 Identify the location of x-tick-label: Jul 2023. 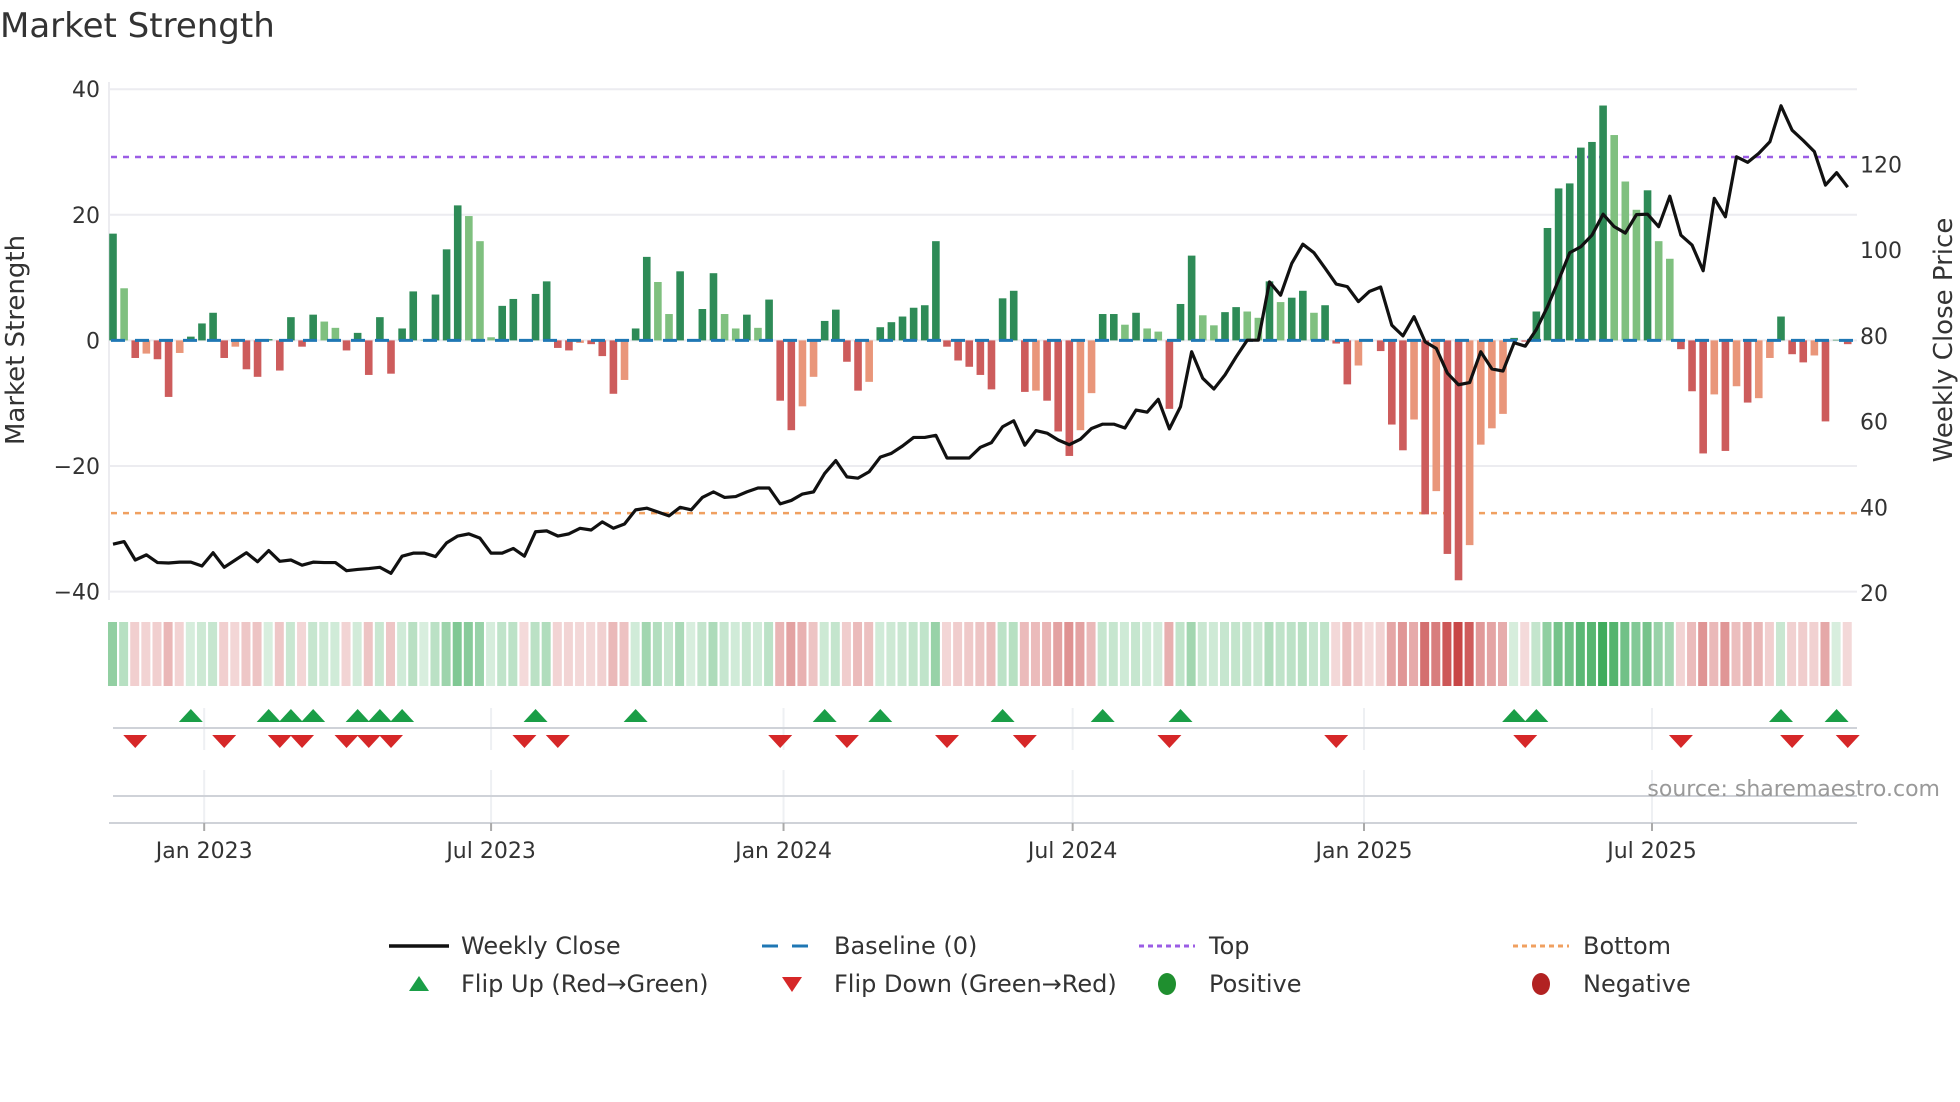
(490, 851).